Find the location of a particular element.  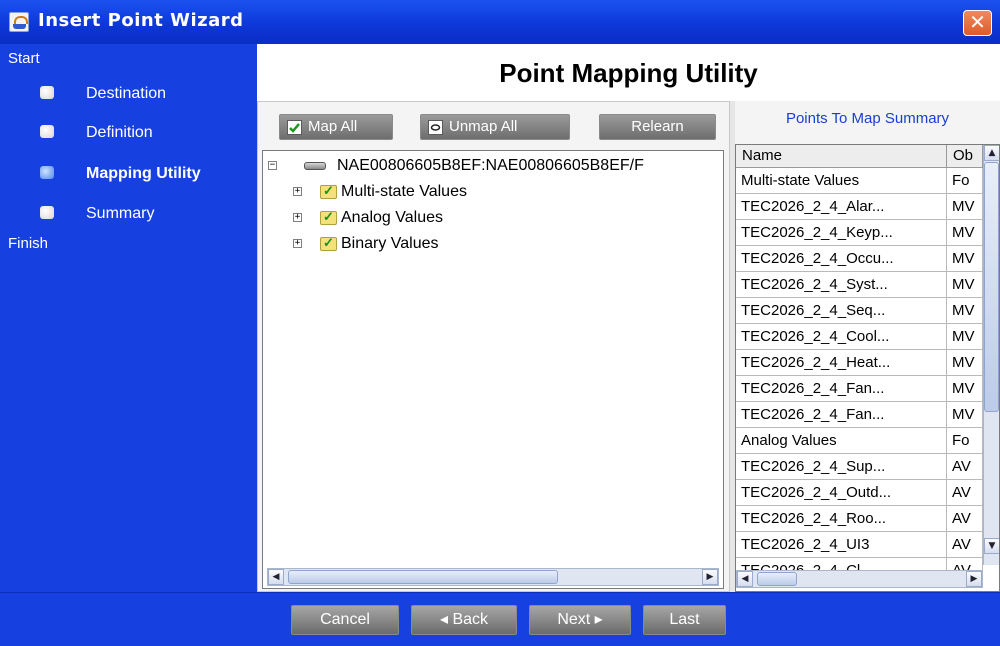

check-icon is located at coordinates (294, 127).